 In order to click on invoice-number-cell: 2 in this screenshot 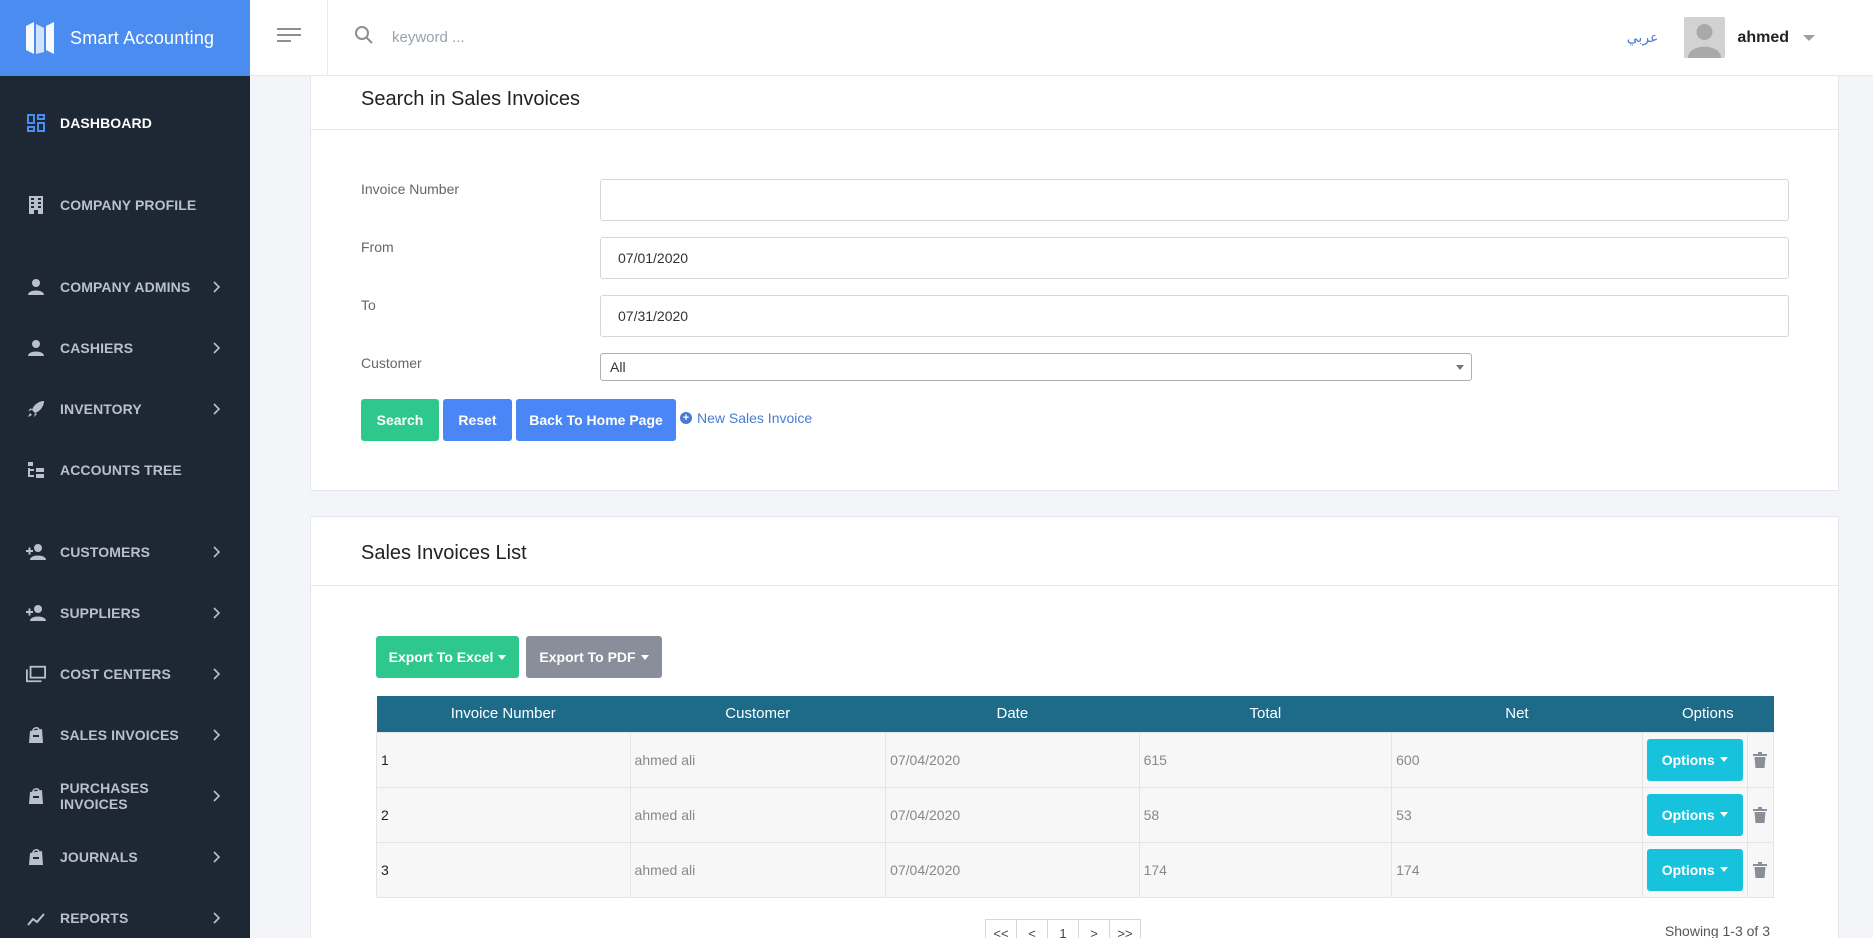, I will do `click(503, 814)`.